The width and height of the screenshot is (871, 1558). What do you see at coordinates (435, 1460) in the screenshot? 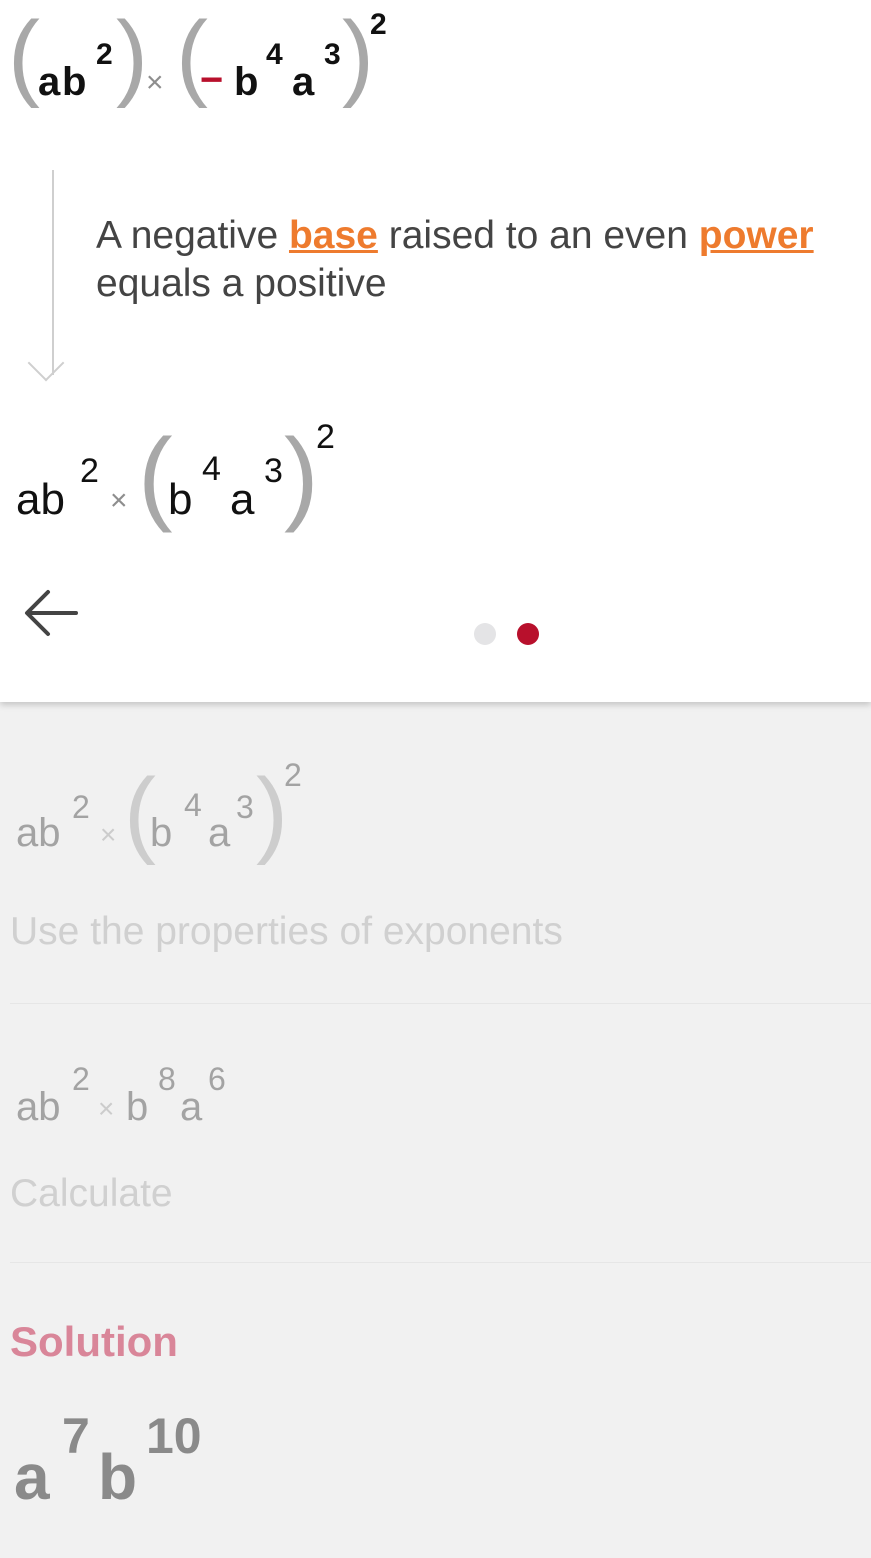
I see `solution-expression: a 7 b 10` at bounding box center [435, 1460].